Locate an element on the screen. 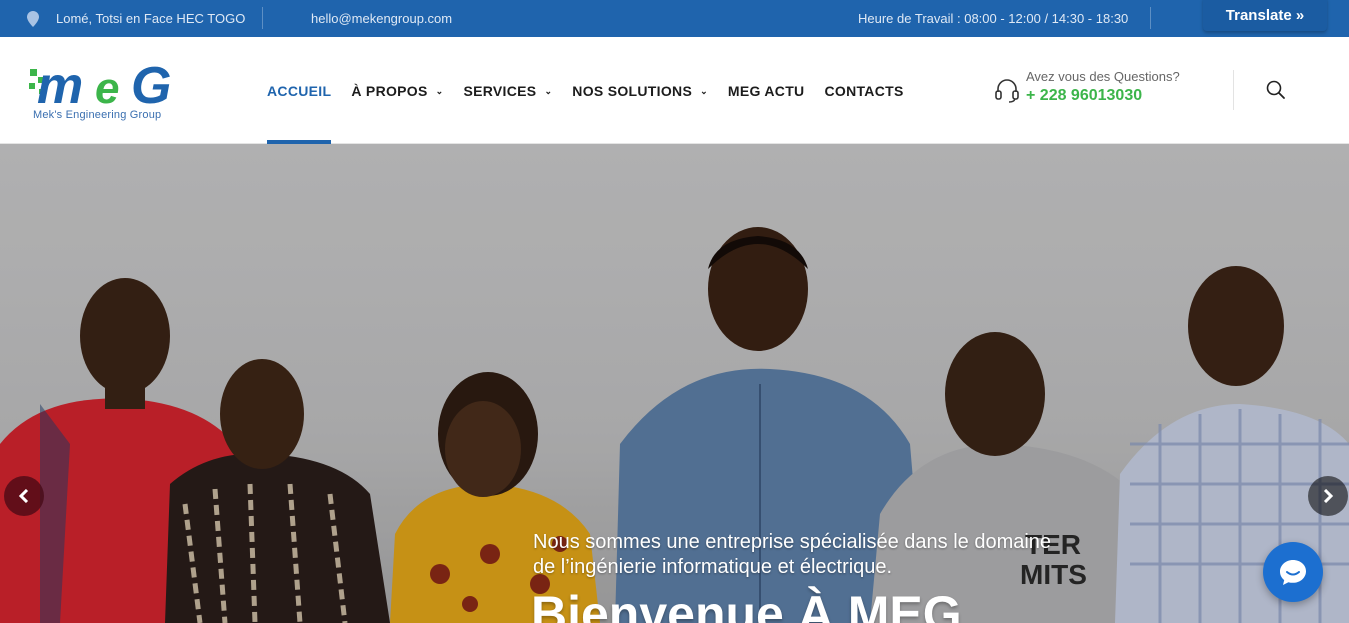  nav-item-contacts: CONTACTS is located at coordinates (863, 90).